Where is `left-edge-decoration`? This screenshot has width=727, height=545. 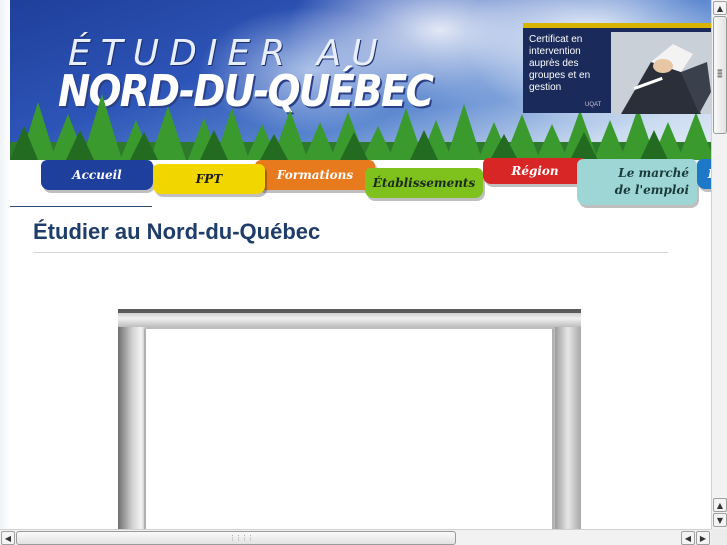 left-edge-decoration is located at coordinates (5, 264).